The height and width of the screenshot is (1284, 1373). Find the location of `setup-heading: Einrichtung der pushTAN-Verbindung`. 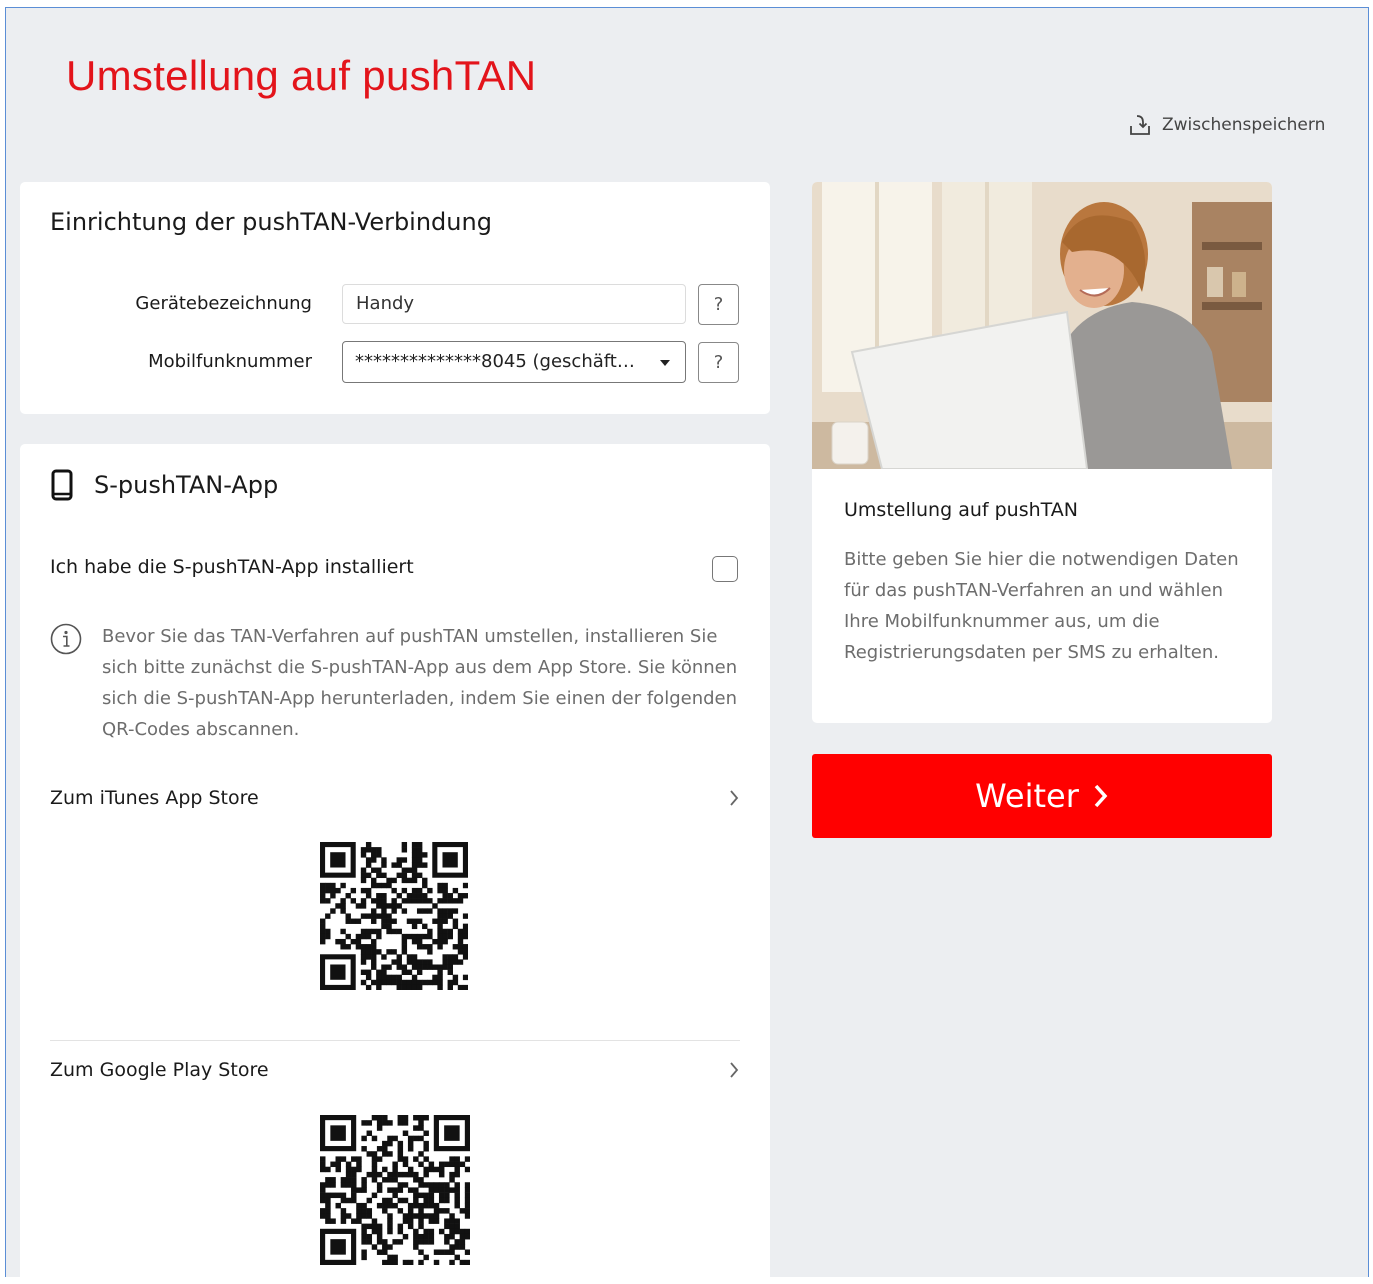

setup-heading: Einrichtung der pushTAN-Verbindung is located at coordinates (271, 222).